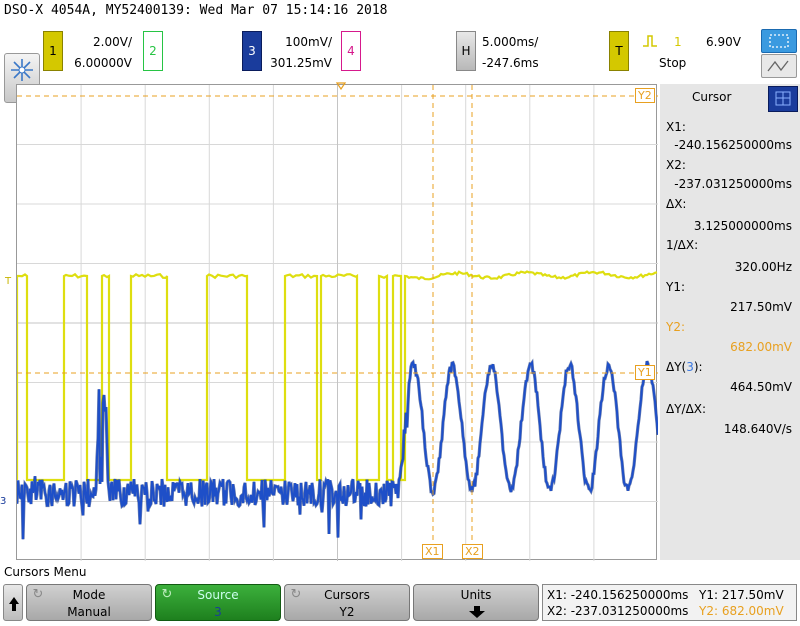  I want to click on channel-4-number: 4, so click(351, 51).